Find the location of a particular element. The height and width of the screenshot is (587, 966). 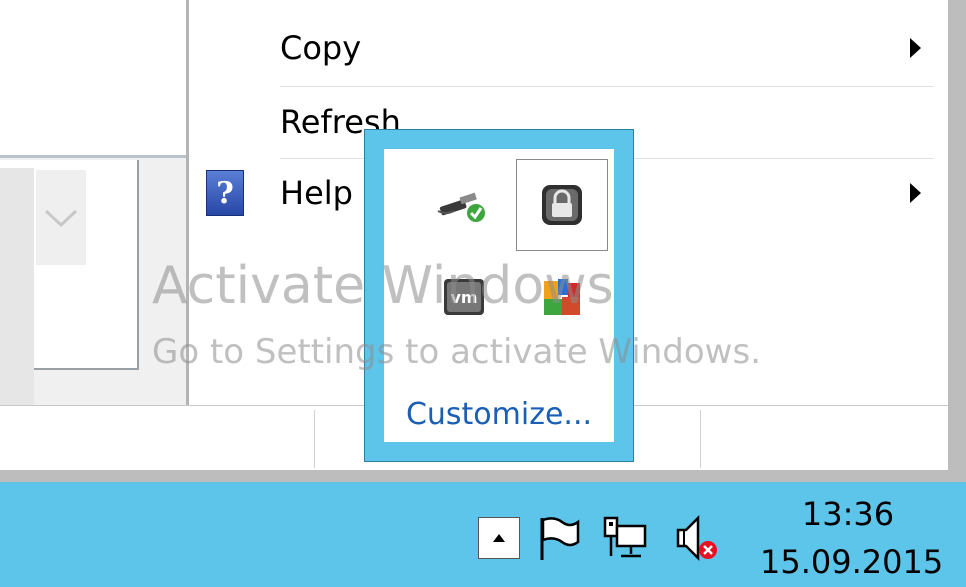

clock-time: 13:36 is located at coordinates (848, 514).